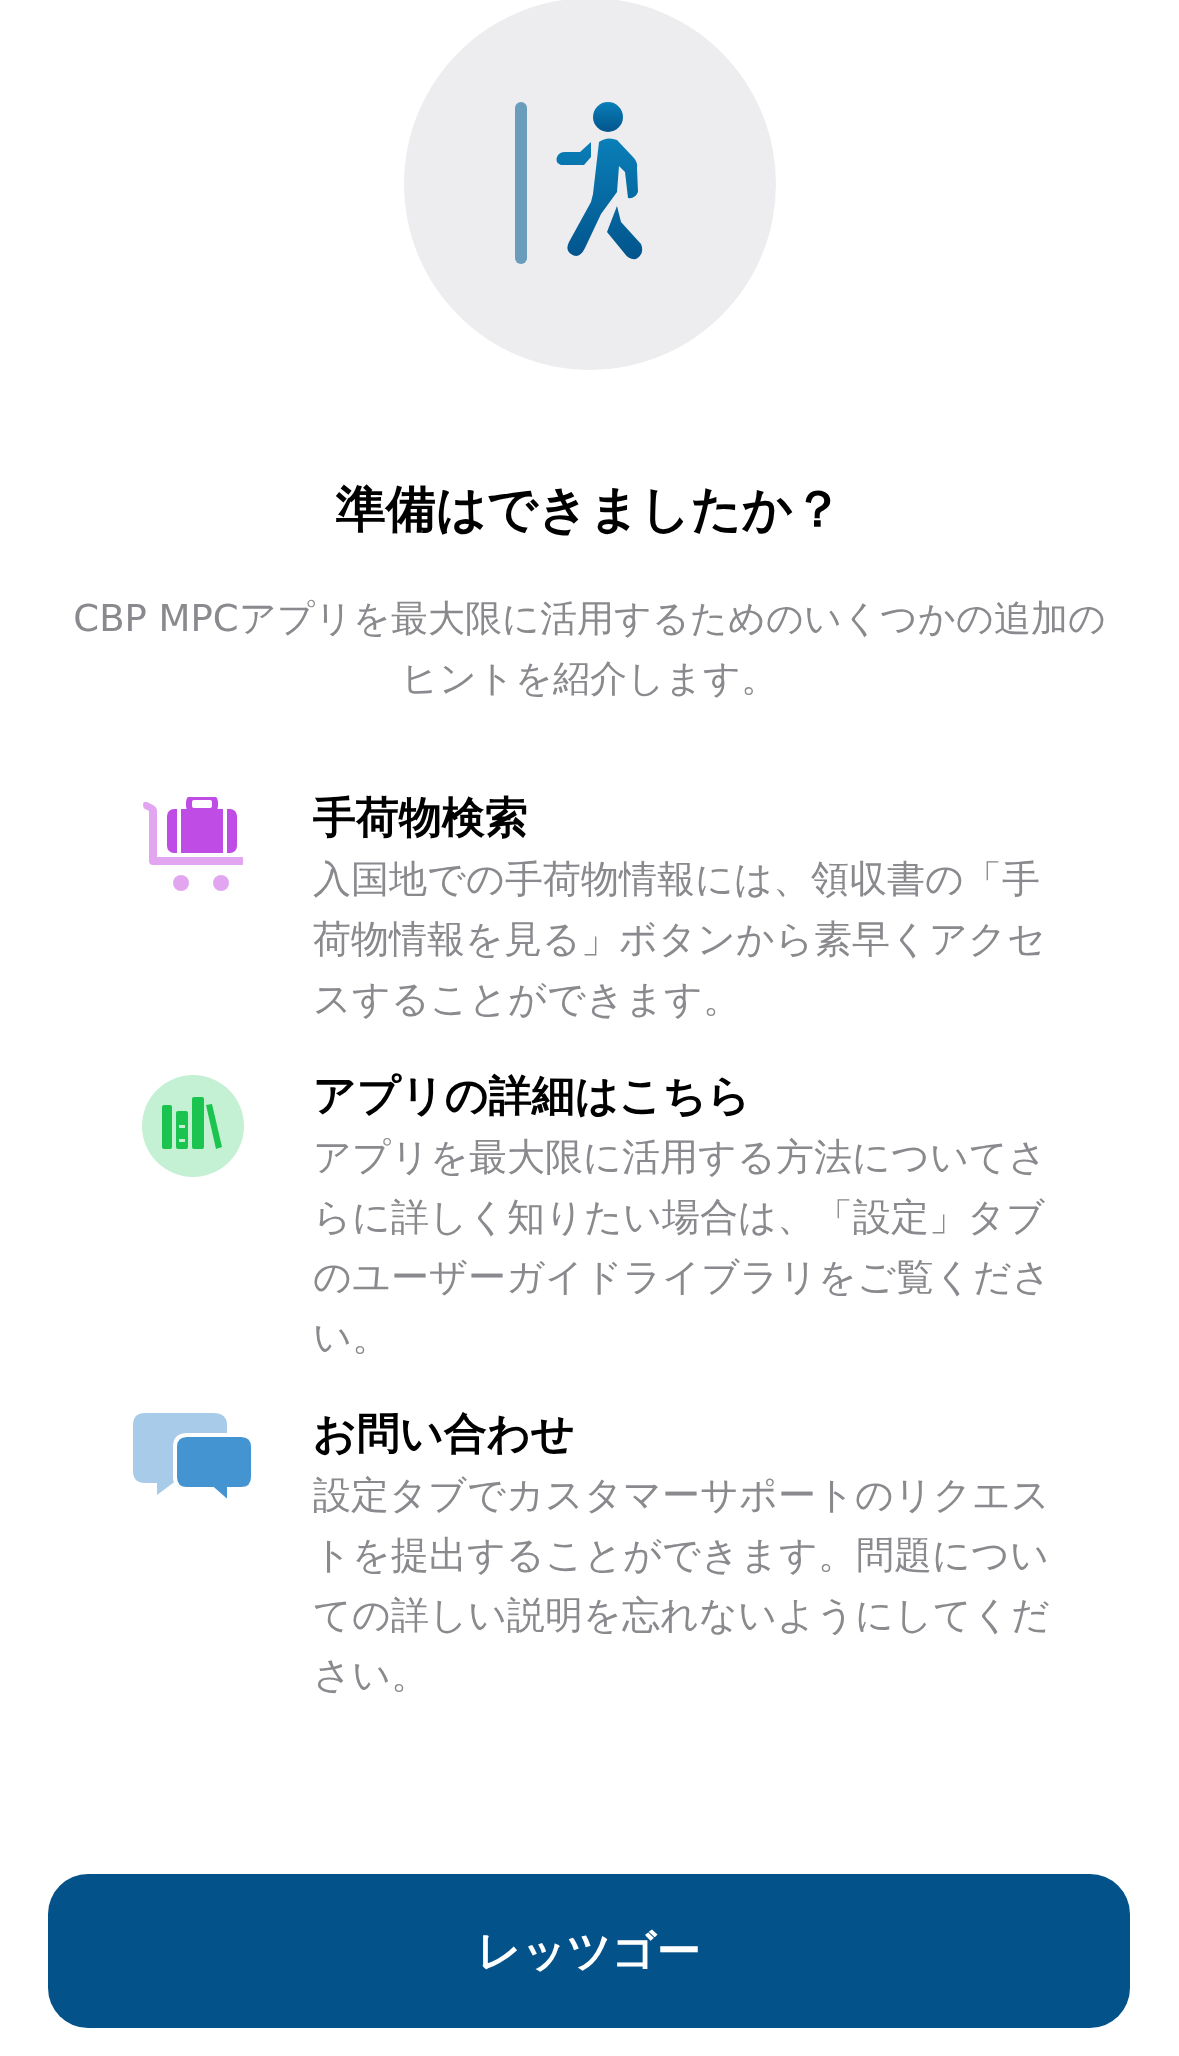 This screenshot has width=1179, height=2056. Describe the element at coordinates (589, 509) in the screenshot. I see `page-title: 準備はできましたか？` at that location.